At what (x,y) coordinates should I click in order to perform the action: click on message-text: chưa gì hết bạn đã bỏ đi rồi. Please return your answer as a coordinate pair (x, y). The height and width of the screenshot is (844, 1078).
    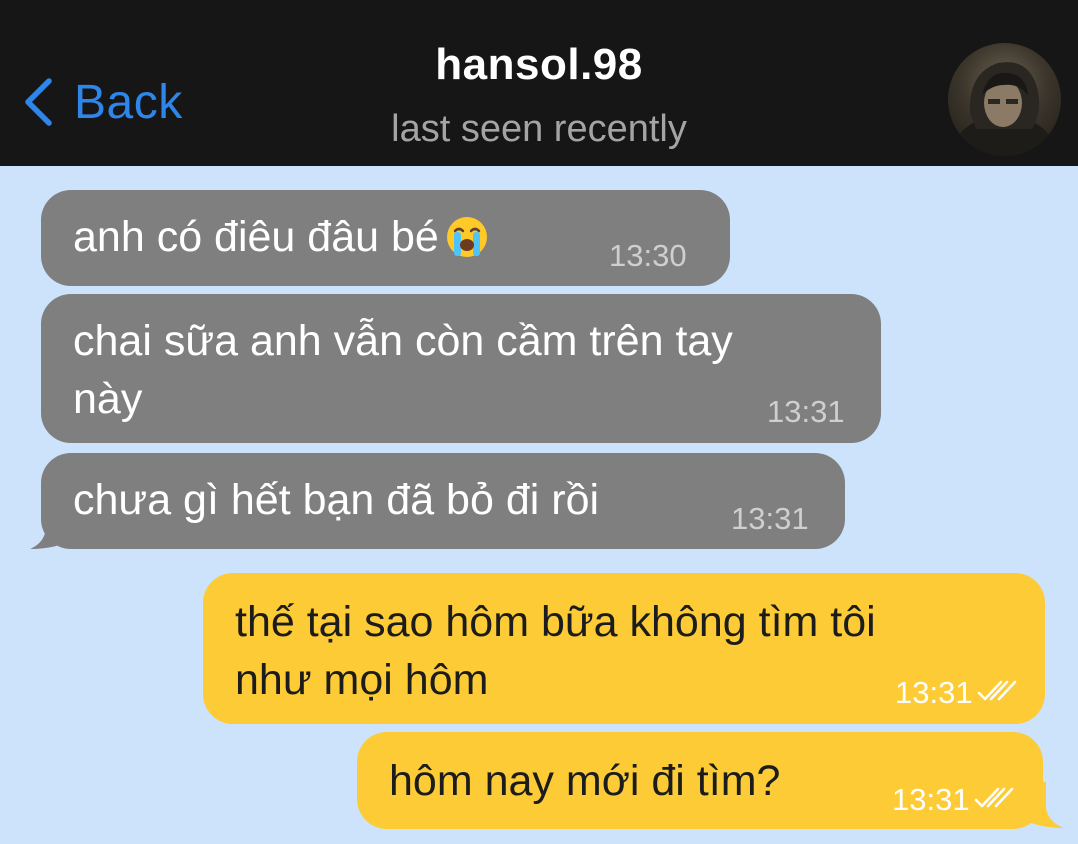
    Looking at the image, I should click on (336, 500).